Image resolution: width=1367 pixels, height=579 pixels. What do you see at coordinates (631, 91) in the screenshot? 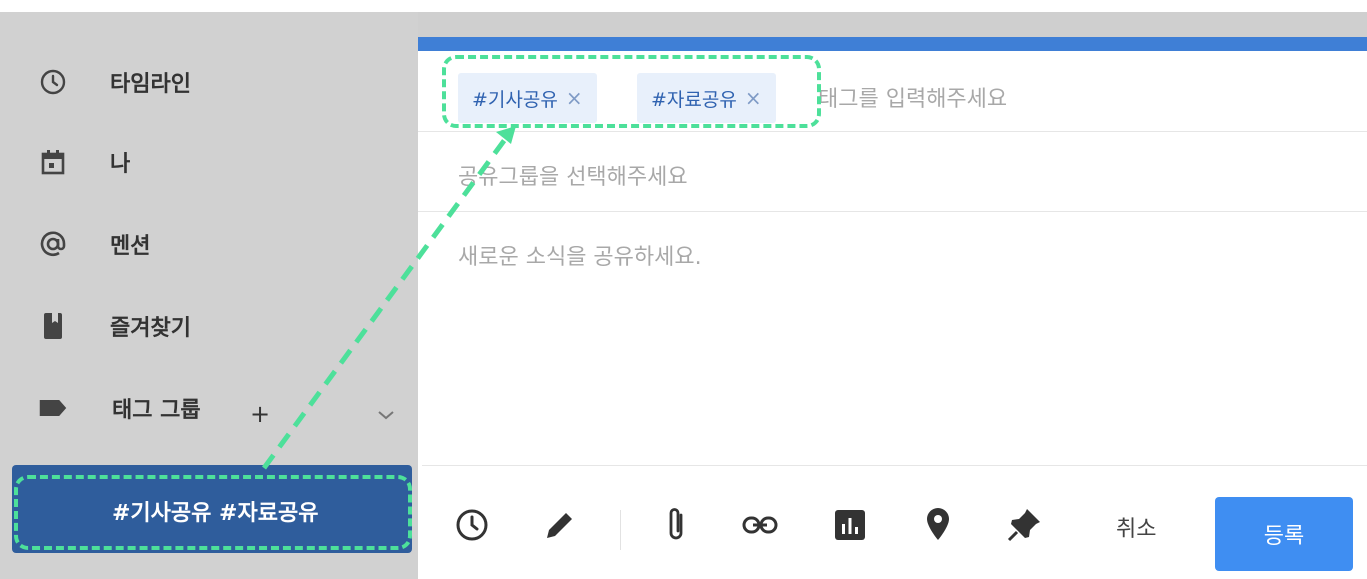
I see `highlight-box-tags` at bounding box center [631, 91].